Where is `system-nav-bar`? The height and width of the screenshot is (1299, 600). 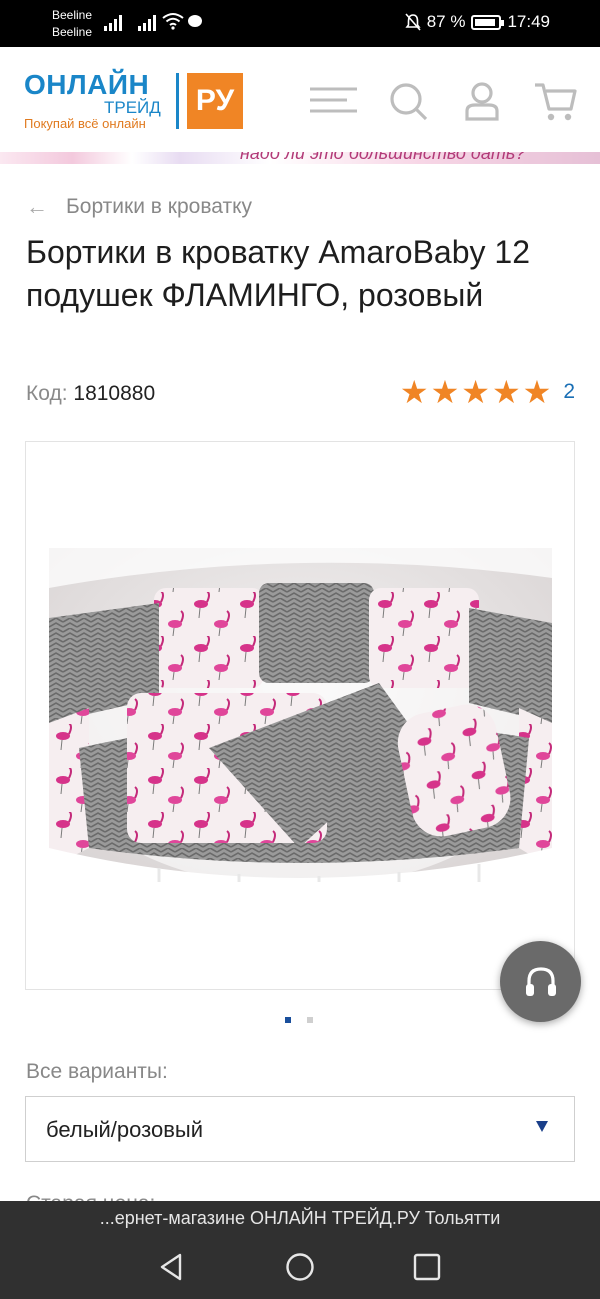
system-nav-bar is located at coordinates (300, 1268).